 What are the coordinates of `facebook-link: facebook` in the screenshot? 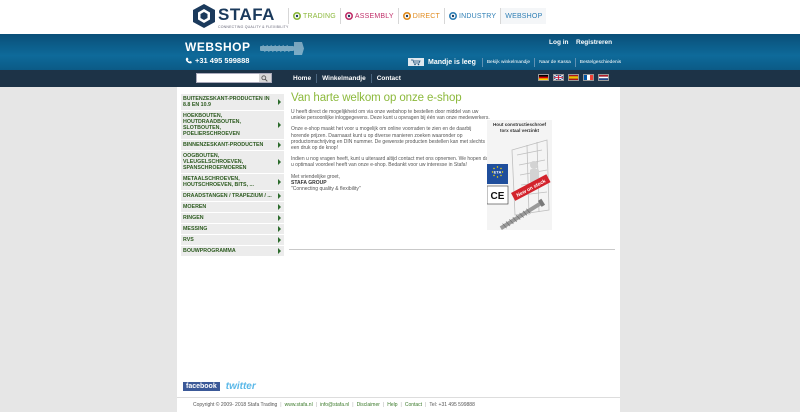 It's located at (201, 386).